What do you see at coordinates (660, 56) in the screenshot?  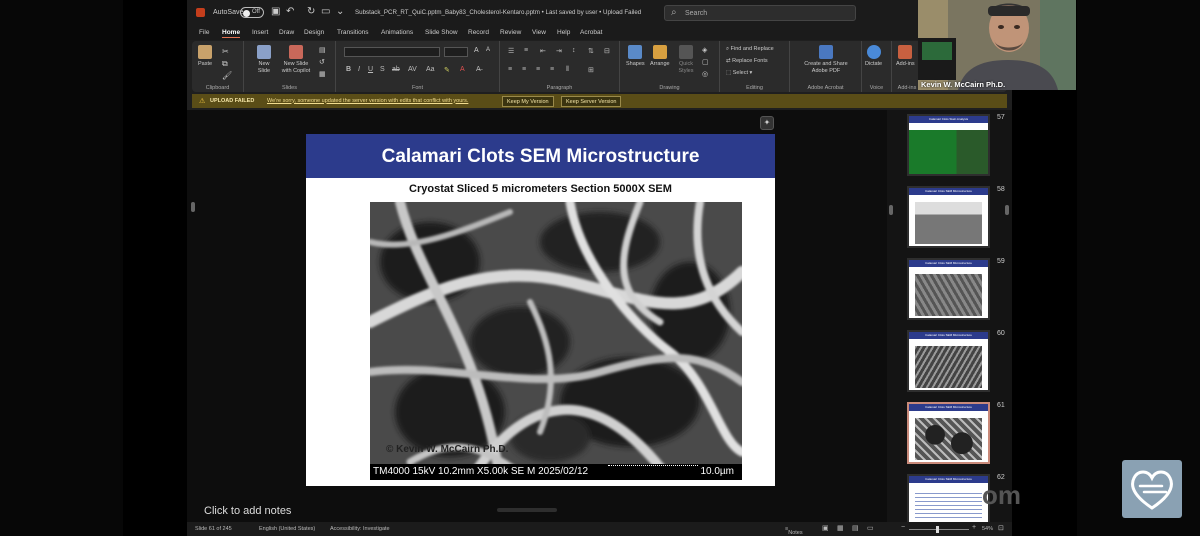 I see `arrange-button: Arrange` at bounding box center [660, 56].